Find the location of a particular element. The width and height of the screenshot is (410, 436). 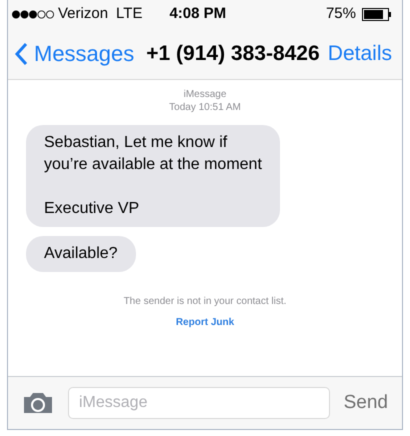

status-time: 4:08 PM is located at coordinates (197, 14).